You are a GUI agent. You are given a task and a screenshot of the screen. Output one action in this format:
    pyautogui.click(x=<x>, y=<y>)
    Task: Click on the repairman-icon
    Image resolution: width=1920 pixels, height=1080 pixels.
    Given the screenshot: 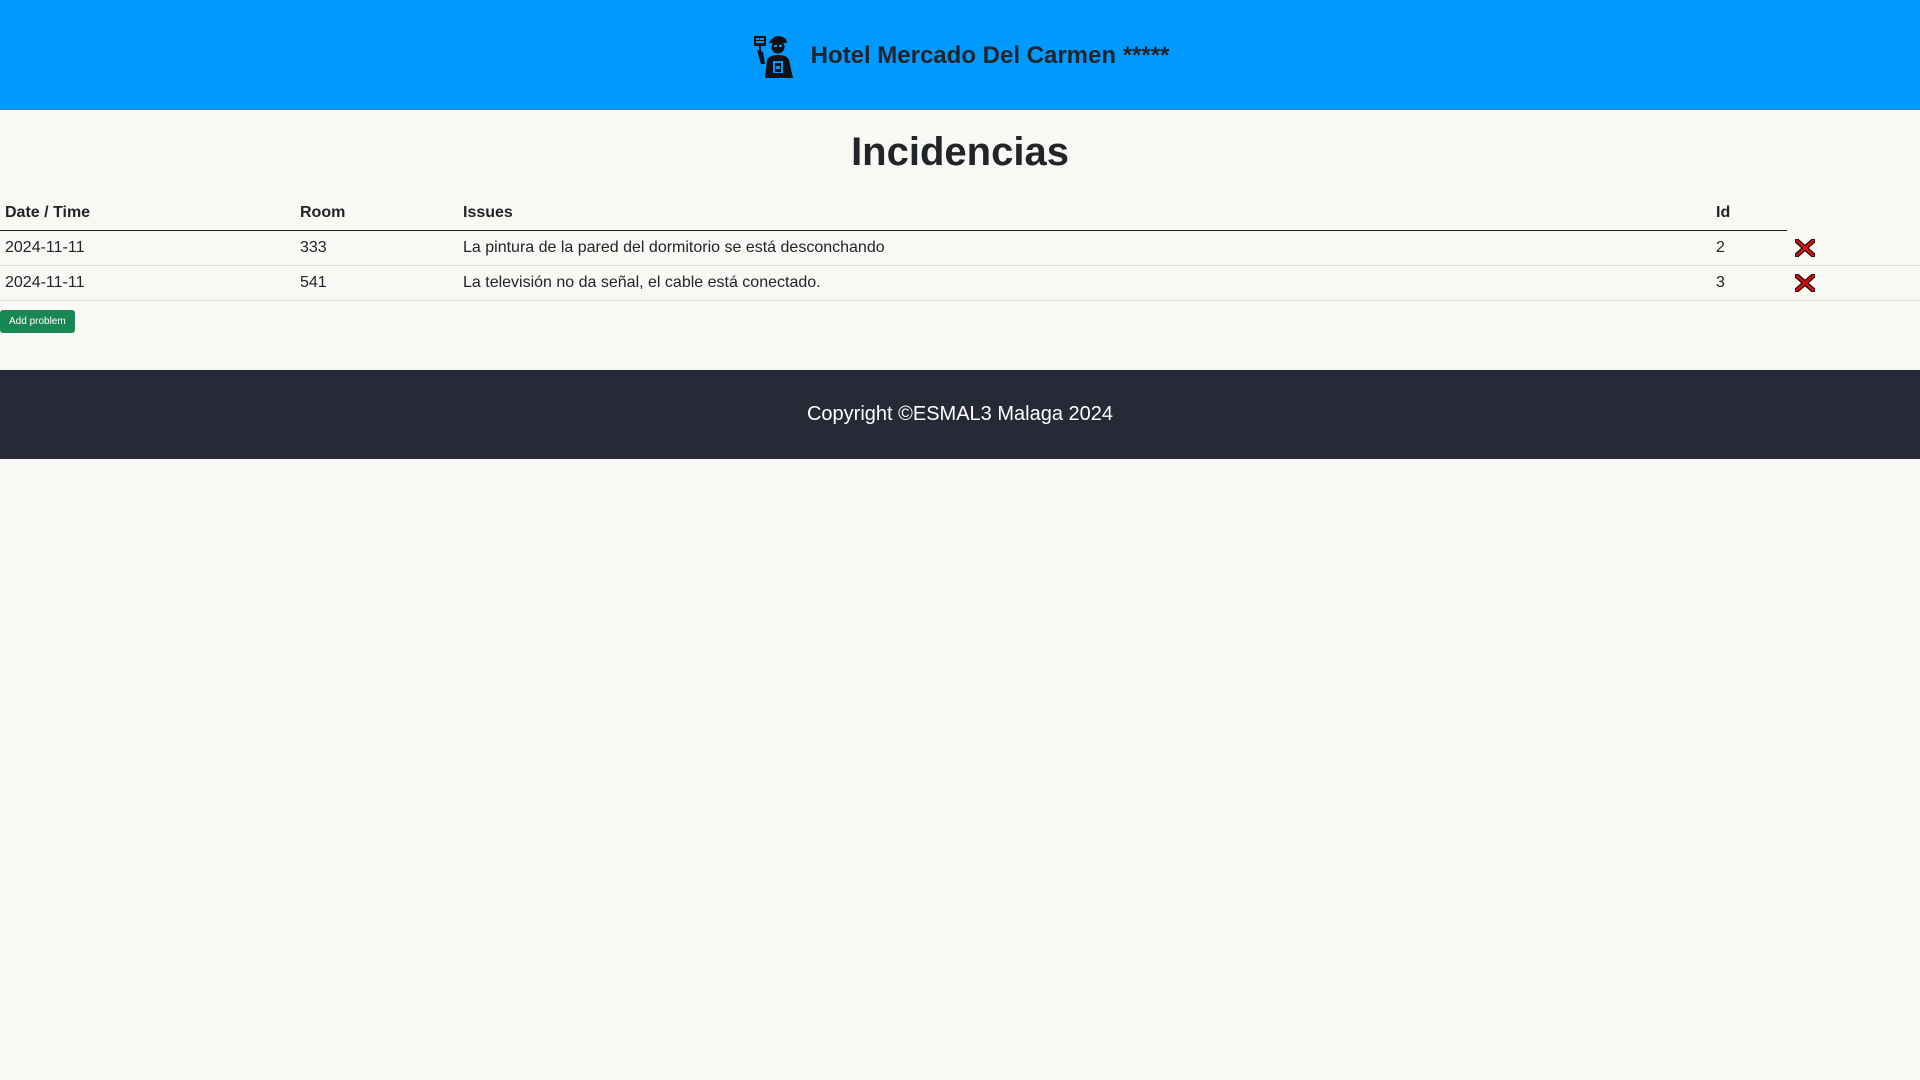 What is the action you would take?
    pyautogui.click(x=776, y=55)
    